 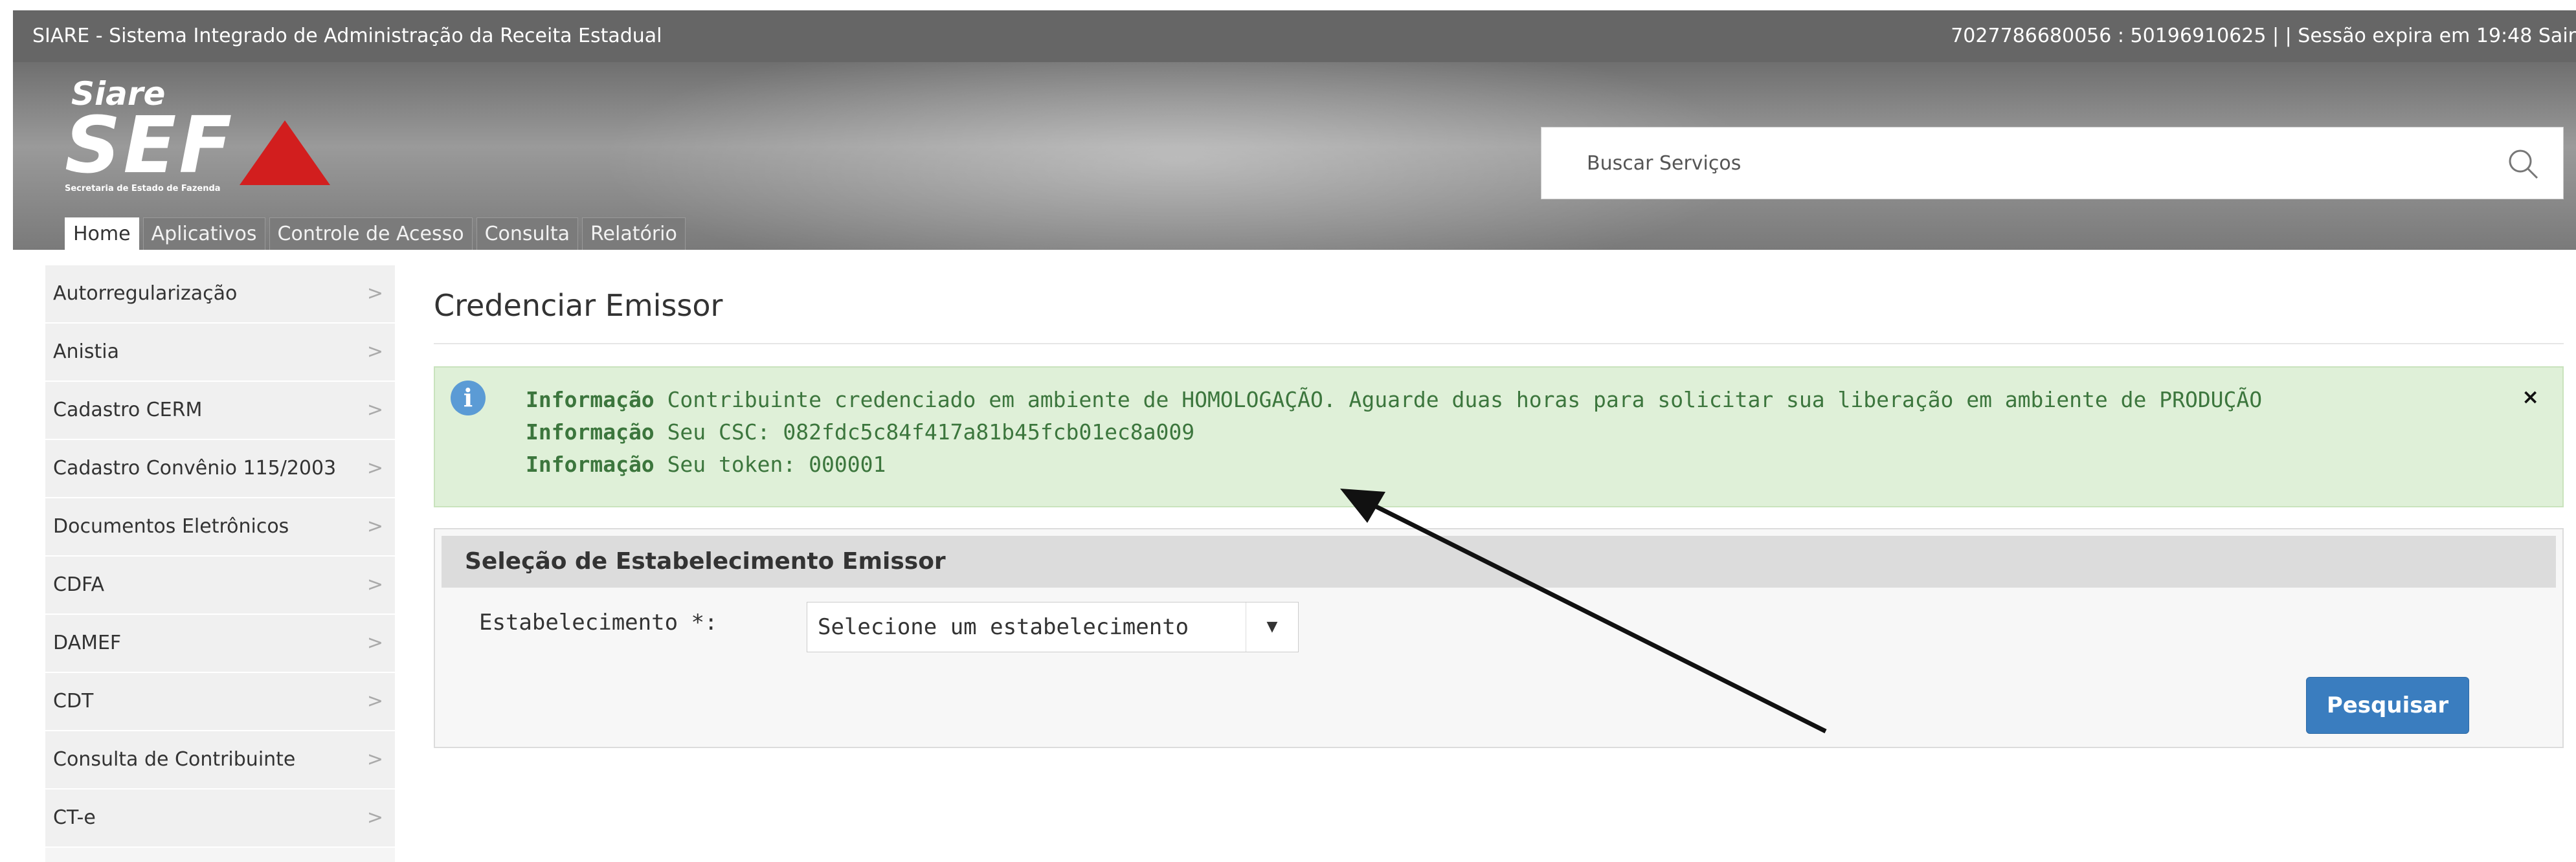 I want to click on sidebar-item-cadastro-convenio: Cadastro Convênio 115/2003 >, so click(x=220, y=469).